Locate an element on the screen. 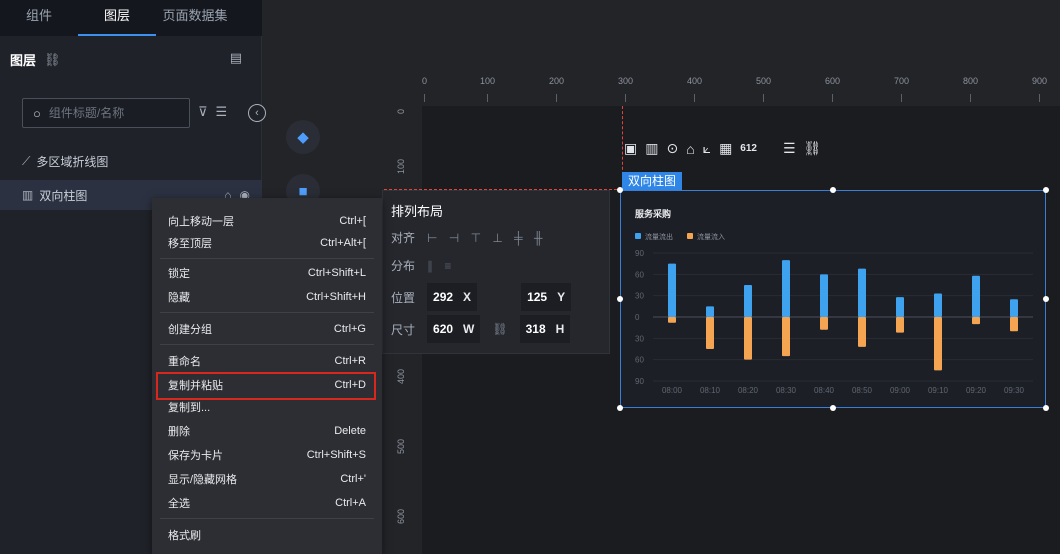  layer-title: 图层 is located at coordinates (23, 60).